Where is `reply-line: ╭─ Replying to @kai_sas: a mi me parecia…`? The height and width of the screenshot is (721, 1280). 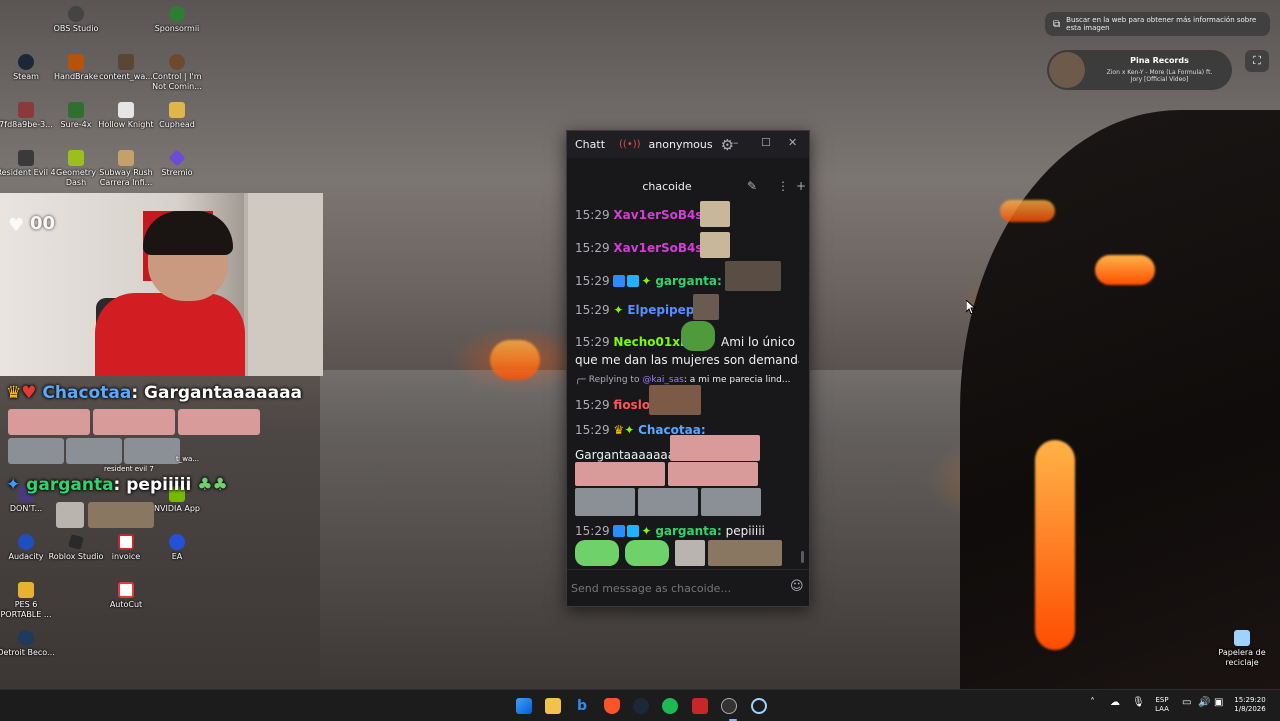
reply-line: ╭─ Replying to @kai_sas: a mi me parecia… is located at coordinates (682, 380).